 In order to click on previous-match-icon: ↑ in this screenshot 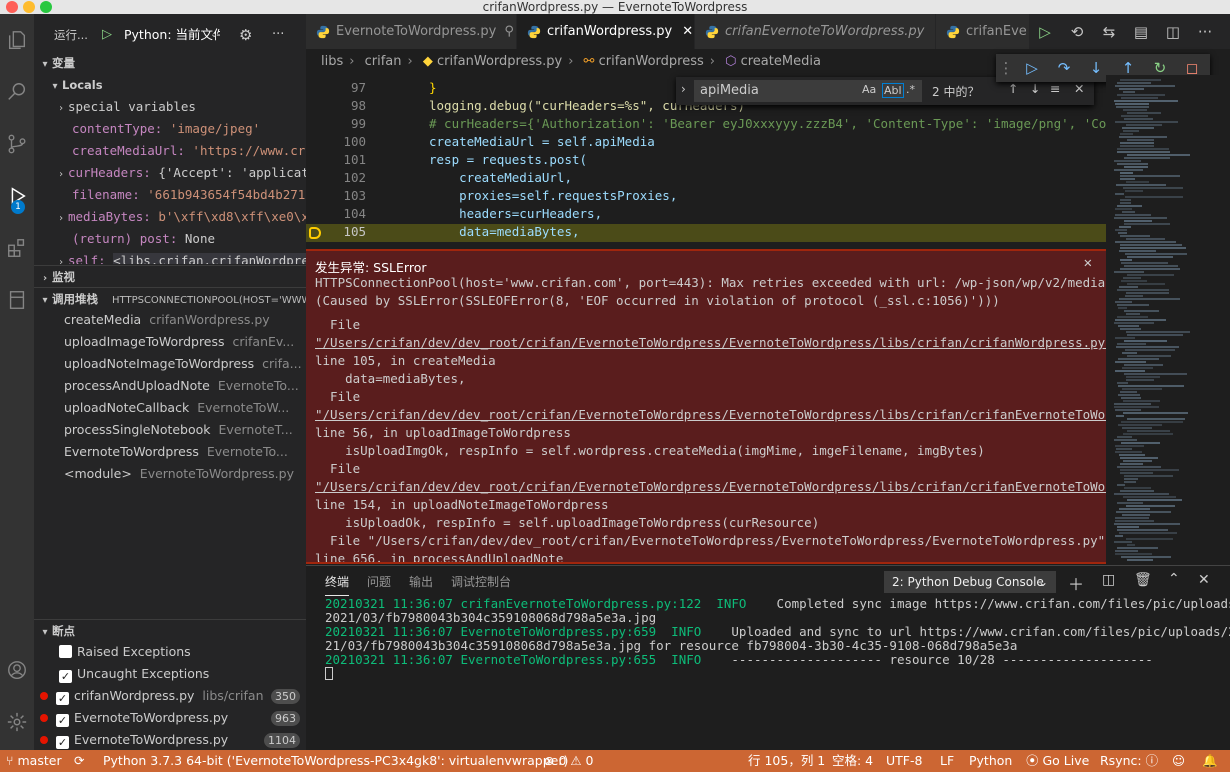, I will do `click(1013, 88)`.